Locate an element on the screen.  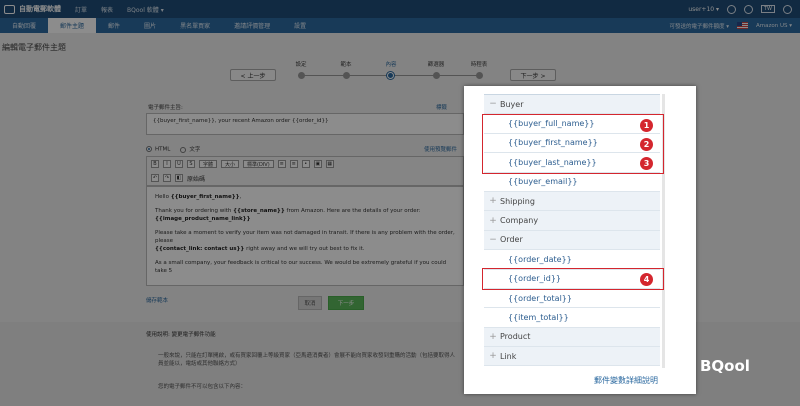
number-badge-1: 1 is located at coordinates (646, 125).